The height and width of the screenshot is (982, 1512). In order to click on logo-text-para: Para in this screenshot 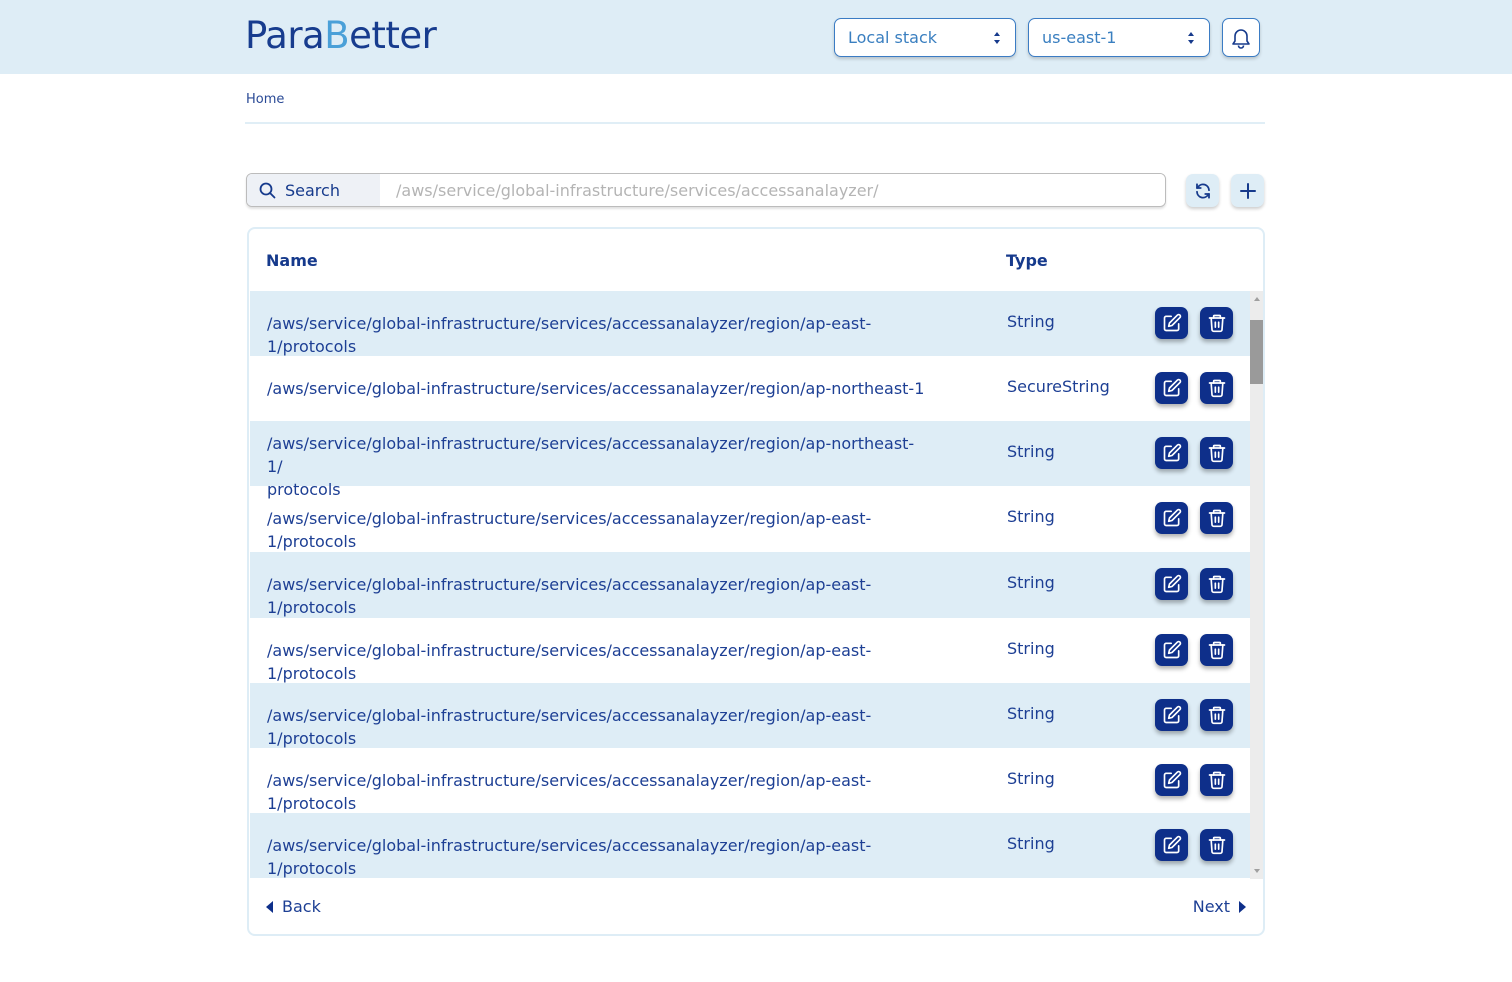, I will do `click(285, 35)`.